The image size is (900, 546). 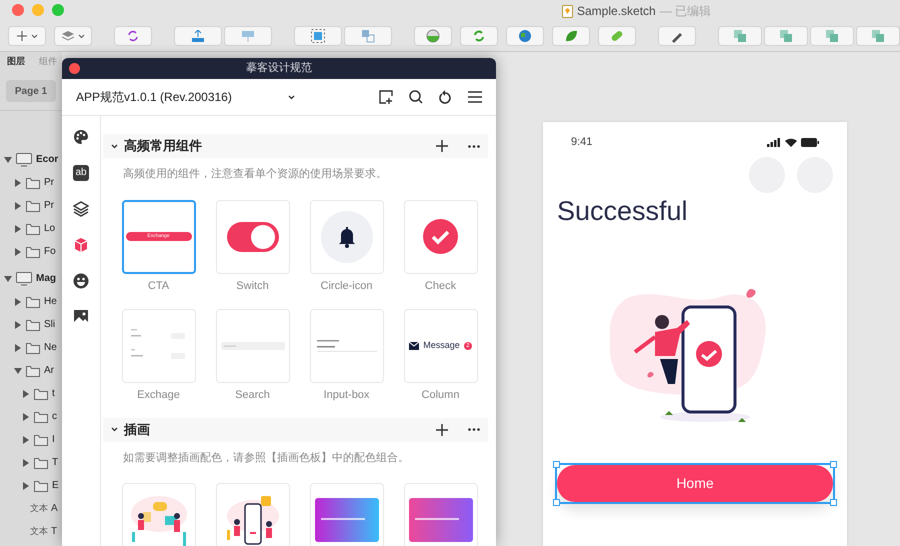 What do you see at coordinates (475, 97) in the screenshot?
I see `menu-icon` at bounding box center [475, 97].